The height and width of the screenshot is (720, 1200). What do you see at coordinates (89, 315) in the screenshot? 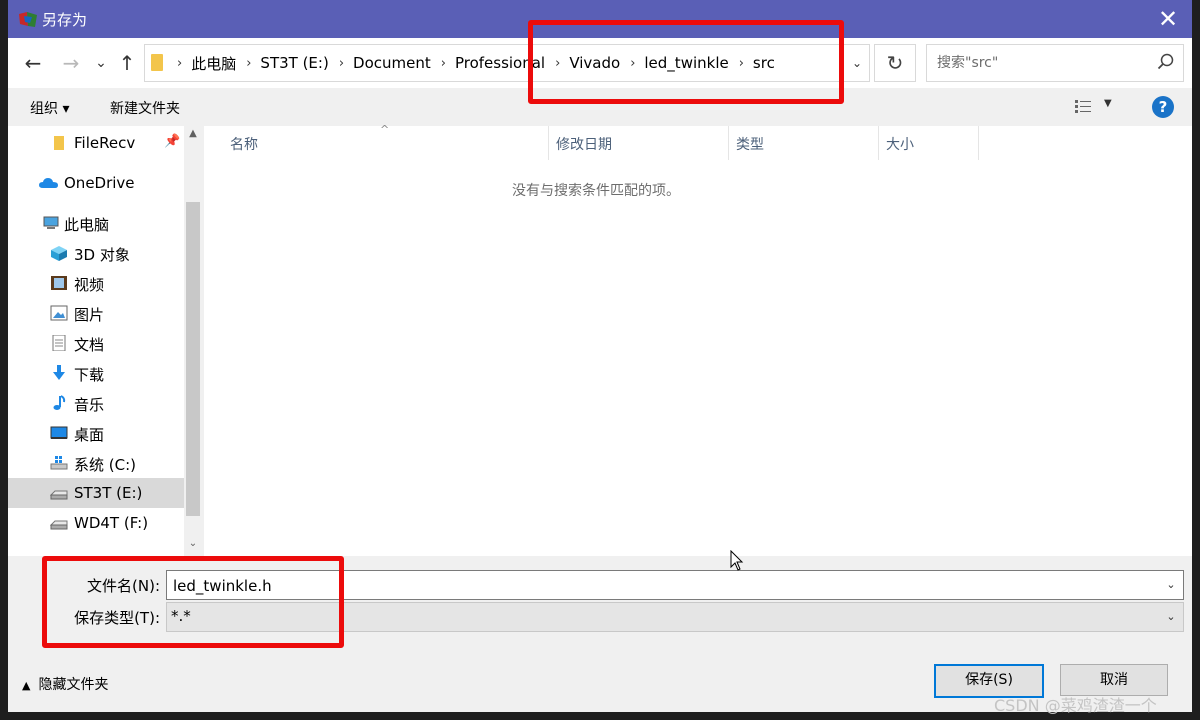
I see `sidebar-item-label: 图片` at bounding box center [89, 315].